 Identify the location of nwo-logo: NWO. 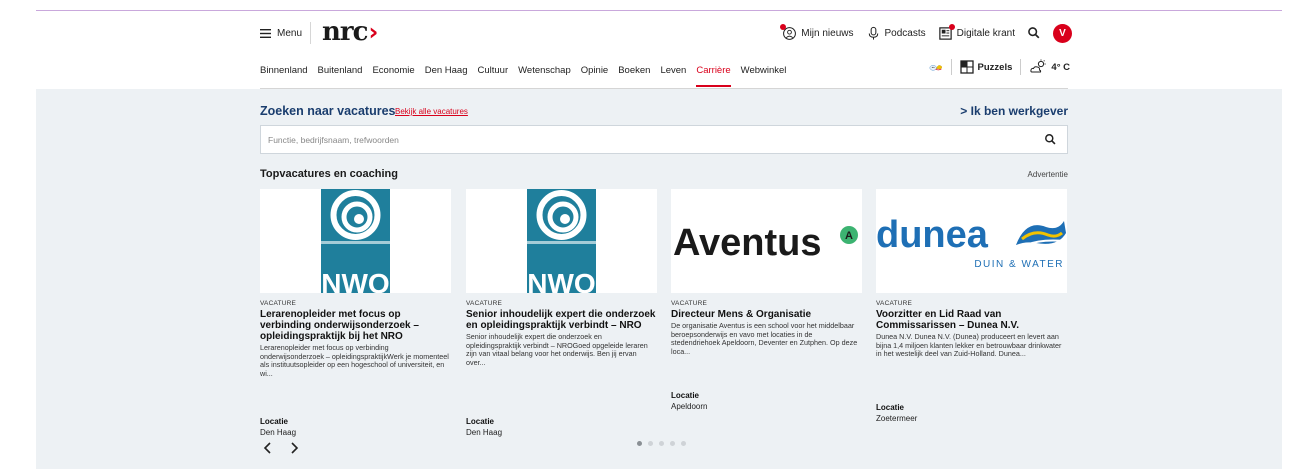
(561, 241).